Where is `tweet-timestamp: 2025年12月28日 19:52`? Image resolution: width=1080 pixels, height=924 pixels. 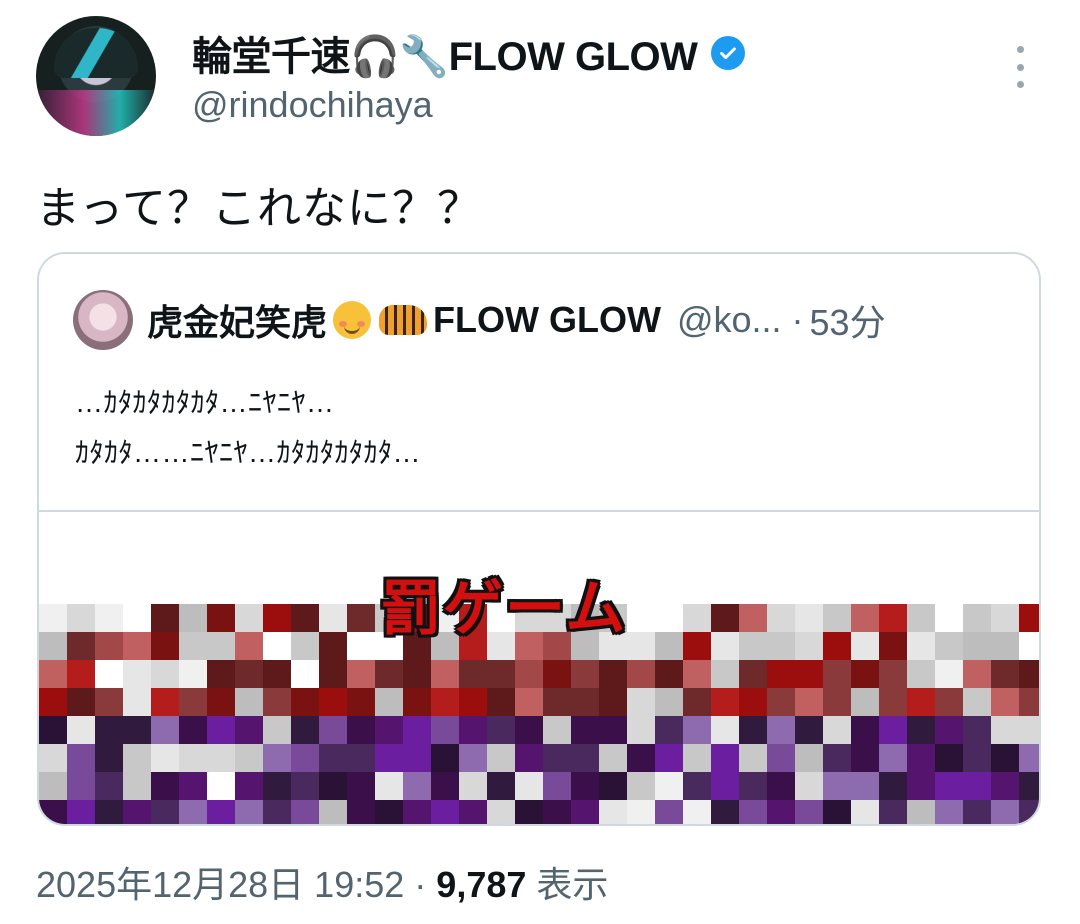 tweet-timestamp: 2025年12月28日 19:52 is located at coordinates (220, 884).